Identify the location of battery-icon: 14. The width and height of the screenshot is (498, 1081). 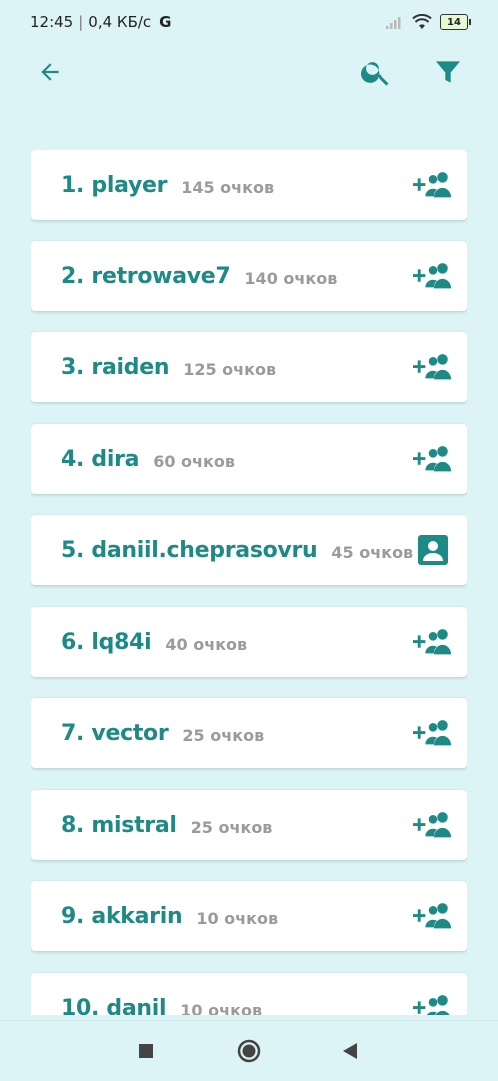
(455, 22).